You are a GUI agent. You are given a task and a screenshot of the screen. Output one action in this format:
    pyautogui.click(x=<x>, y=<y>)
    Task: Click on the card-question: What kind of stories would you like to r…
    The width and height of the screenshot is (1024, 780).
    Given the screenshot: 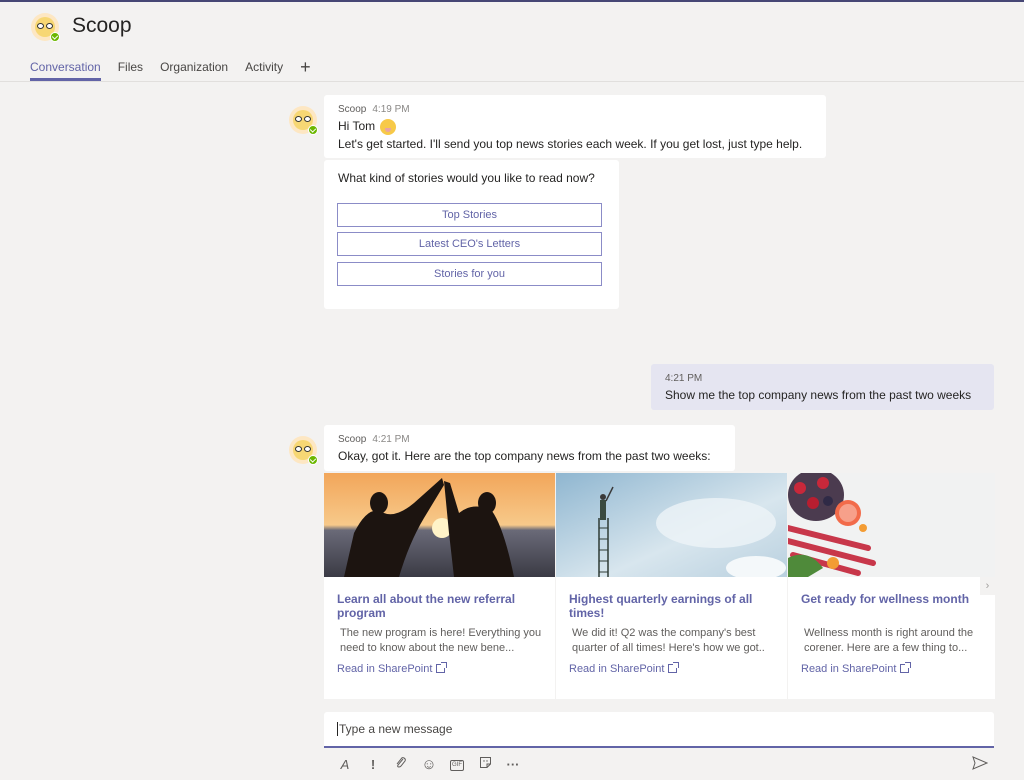 What is the action you would take?
    pyautogui.click(x=466, y=178)
    